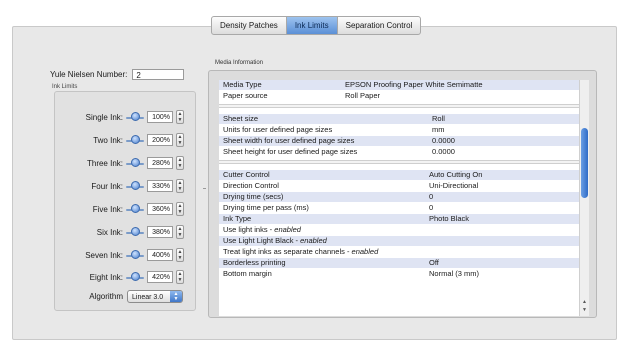 This screenshot has width=625, height=361. What do you see at coordinates (65, 87) in the screenshot?
I see `ink-limits-group-title: Ink Limits` at bounding box center [65, 87].